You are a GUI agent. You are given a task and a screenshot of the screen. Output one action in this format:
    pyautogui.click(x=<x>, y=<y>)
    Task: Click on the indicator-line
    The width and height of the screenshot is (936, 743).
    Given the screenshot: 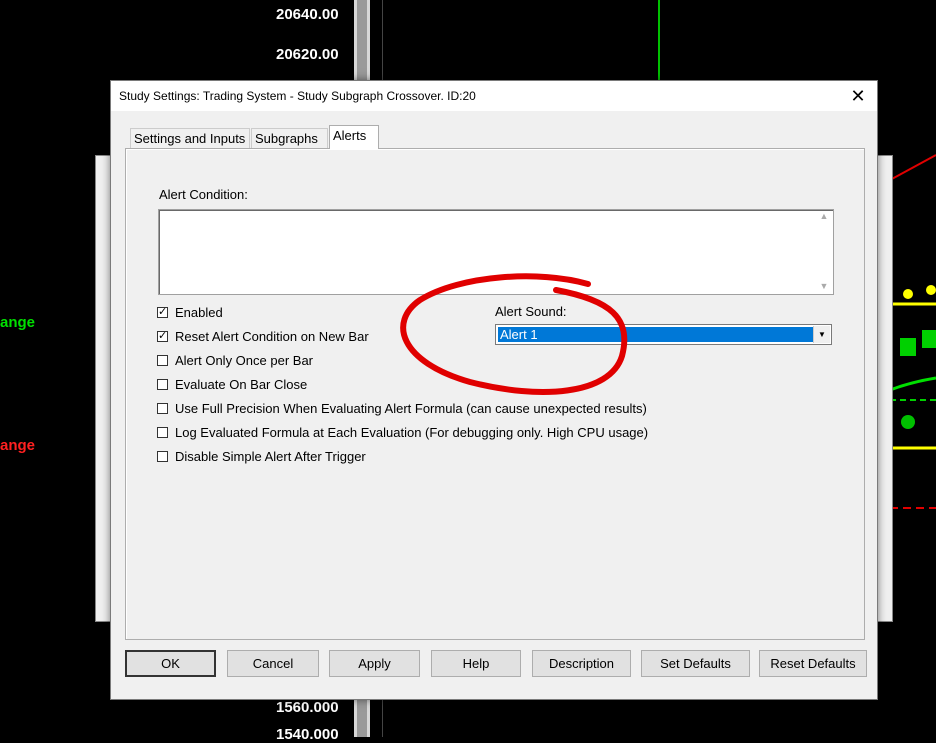 What is the action you would take?
    pyautogui.click(x=659, y=40)
    